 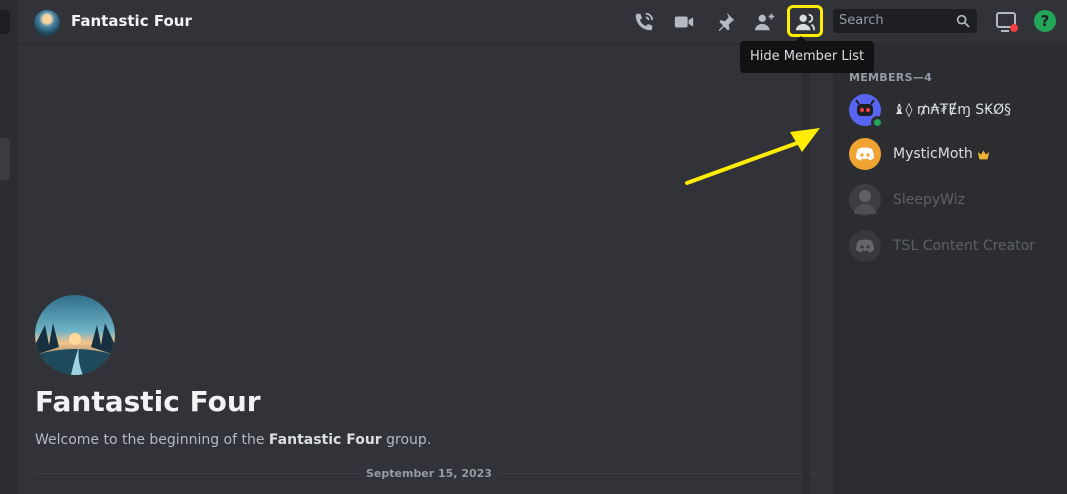 What do you see at coordinates (5, 159) in the screenshot?
I see `sidebar-scrollbar` at bounding box center [5, 159].